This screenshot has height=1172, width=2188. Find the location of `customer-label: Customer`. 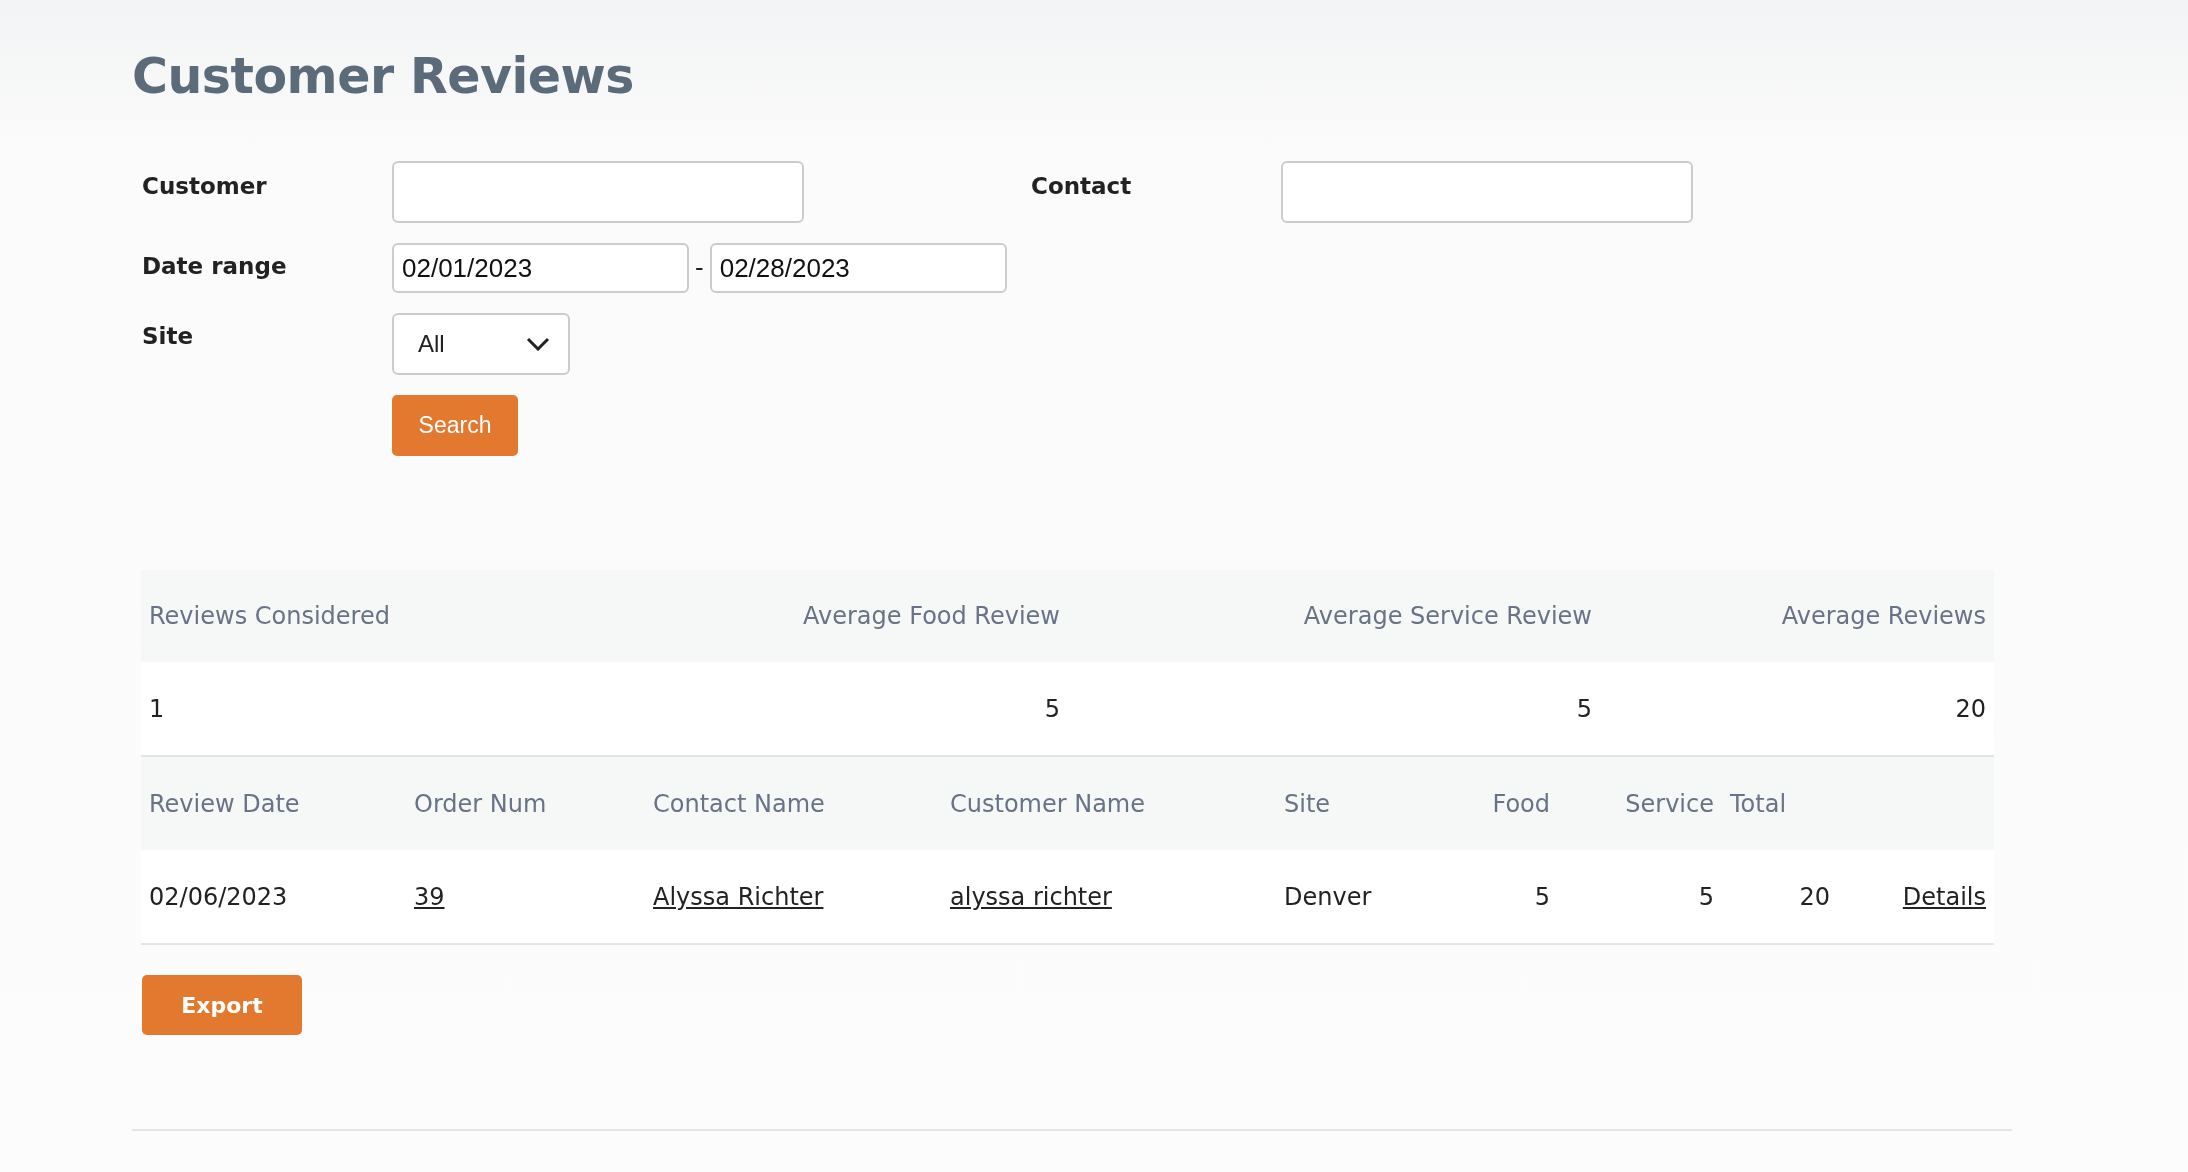

customer-label: Customer is located at coordinates (205, 185).